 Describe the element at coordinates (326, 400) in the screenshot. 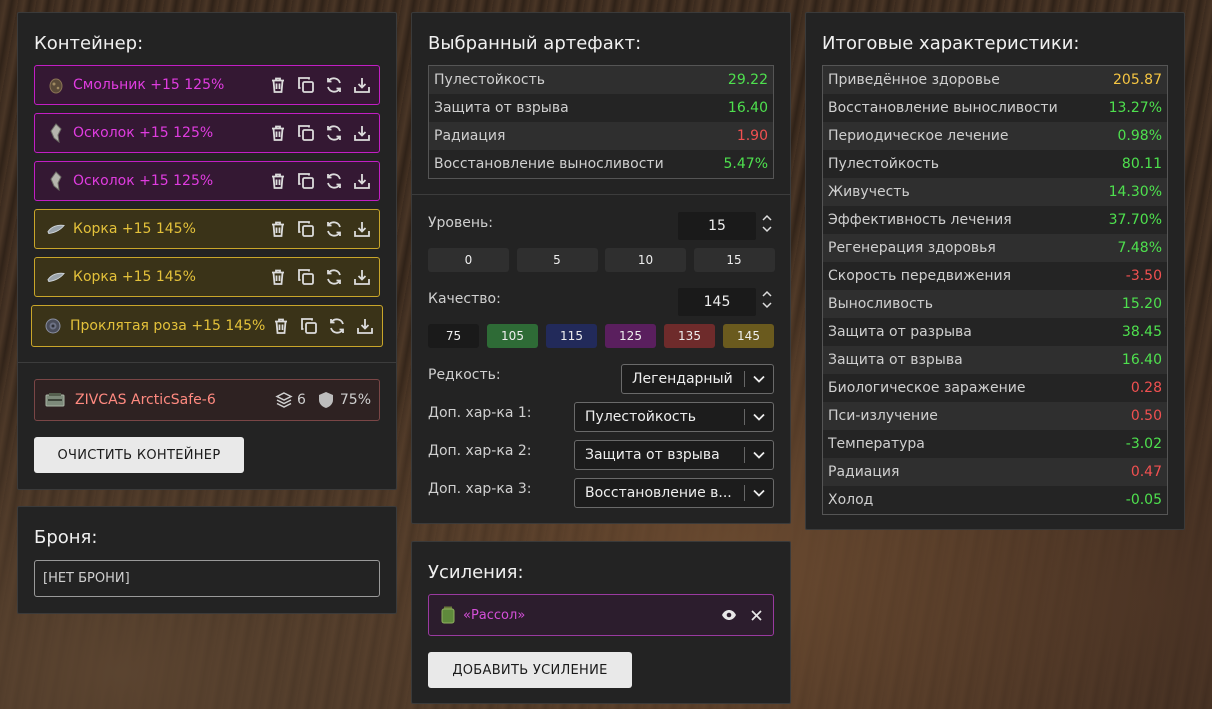

I see `shield-icon` at that location.